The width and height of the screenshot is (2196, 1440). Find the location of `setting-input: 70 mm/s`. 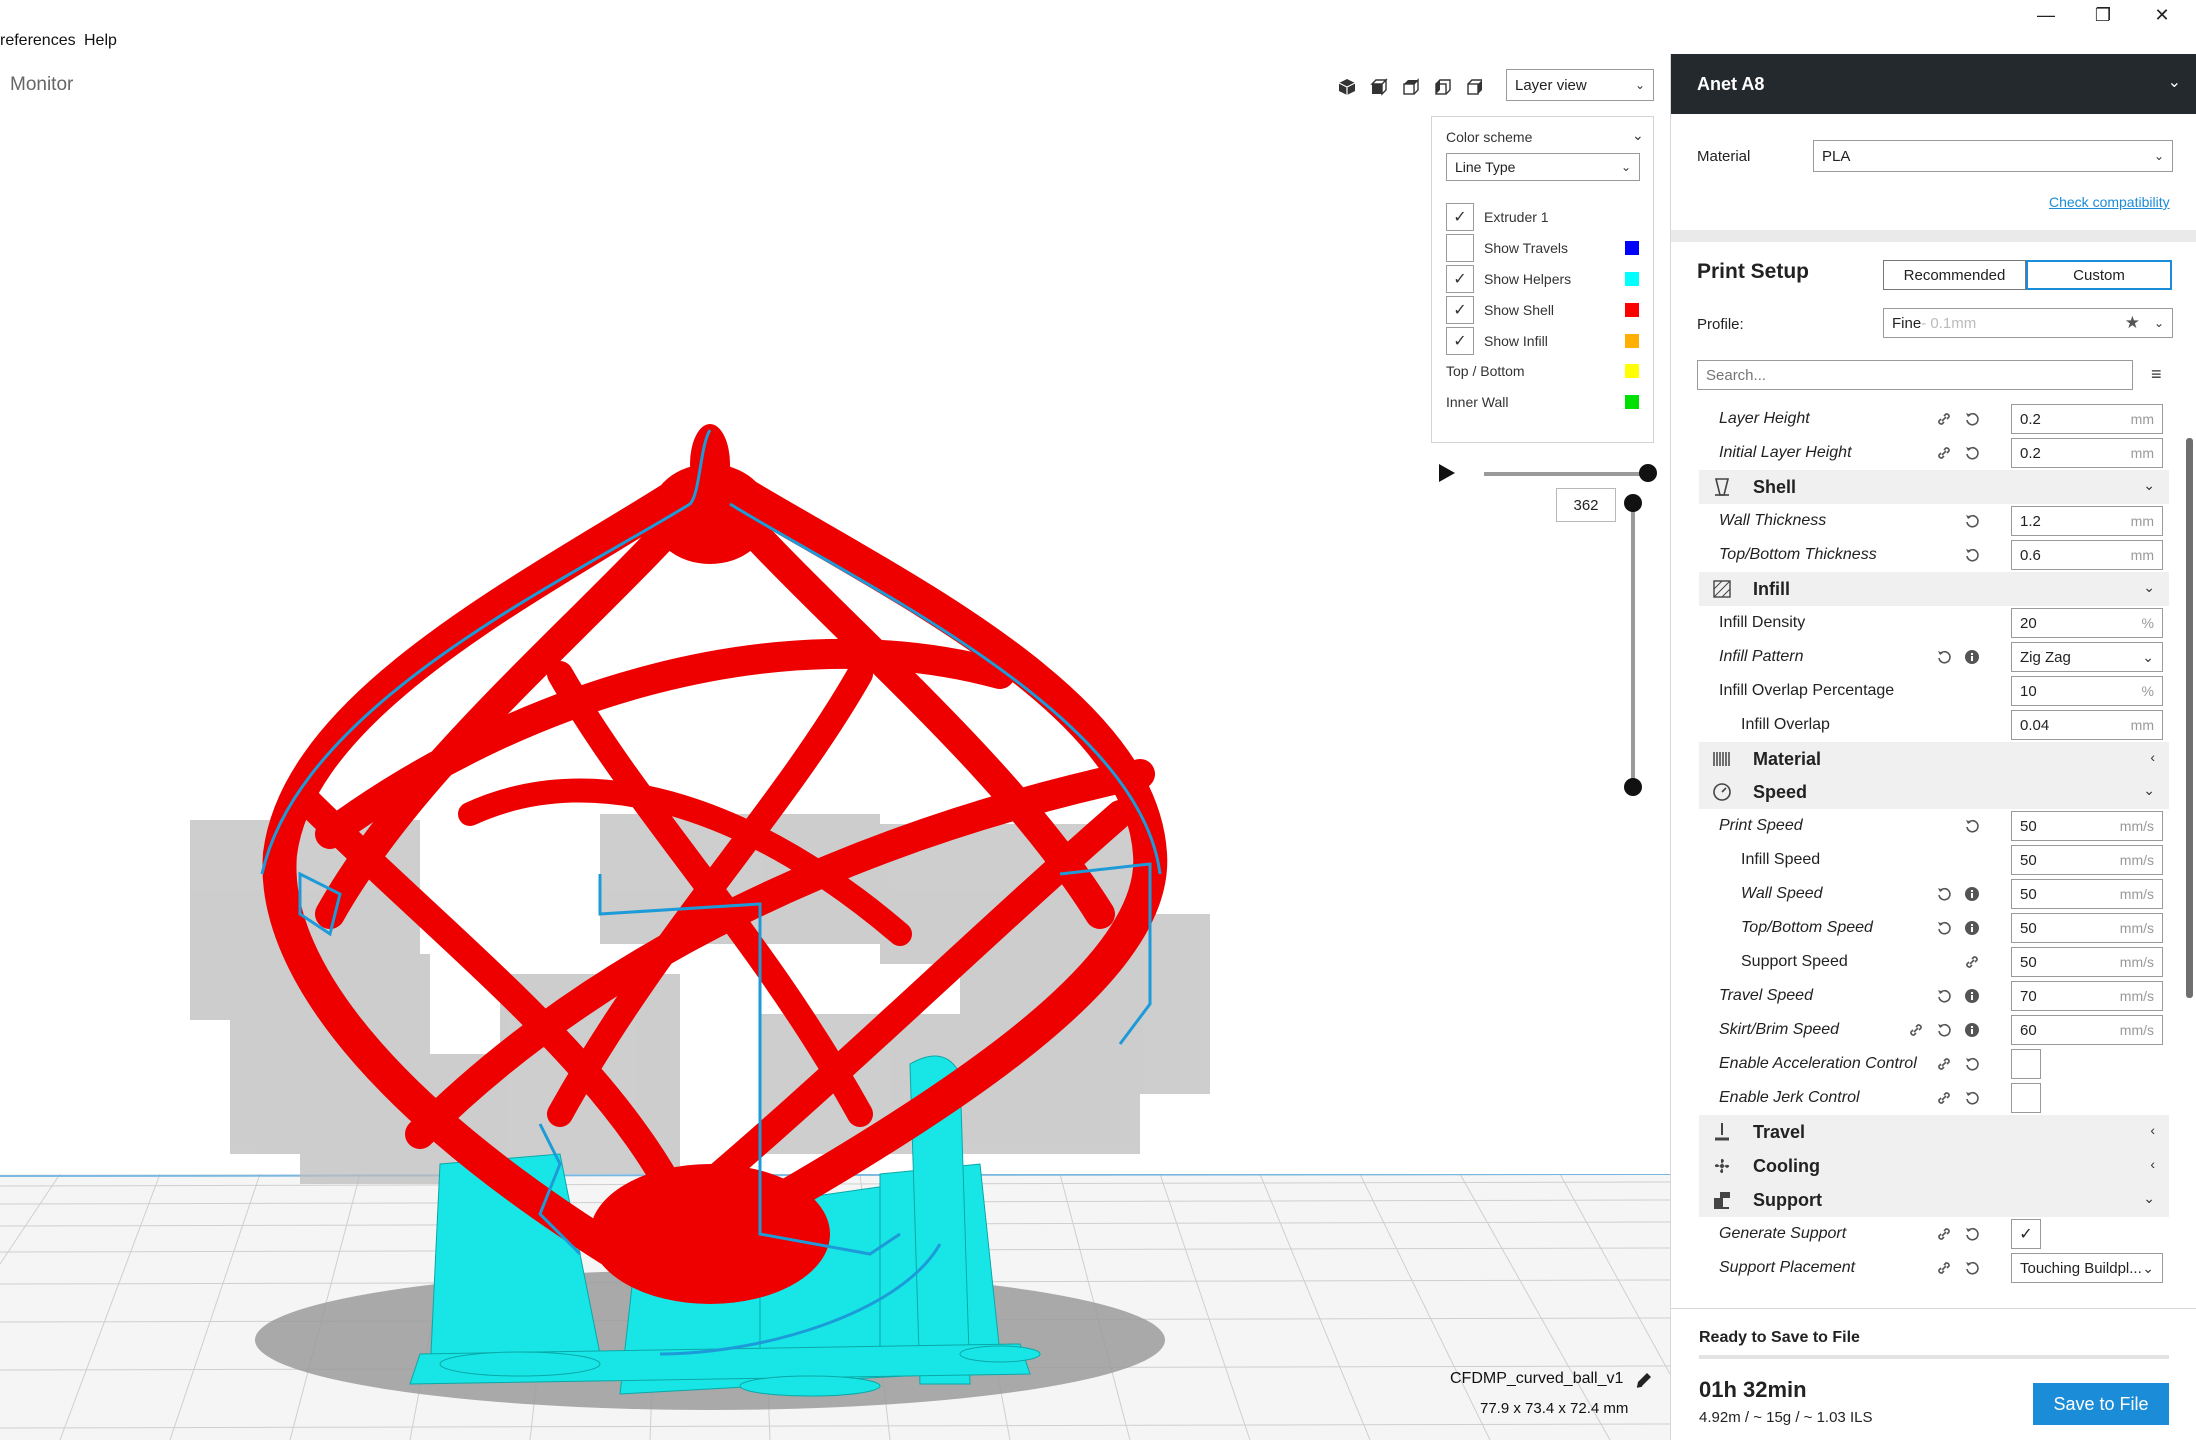

setting-input: 70 mm/s is located at coordinates (2087, 996).